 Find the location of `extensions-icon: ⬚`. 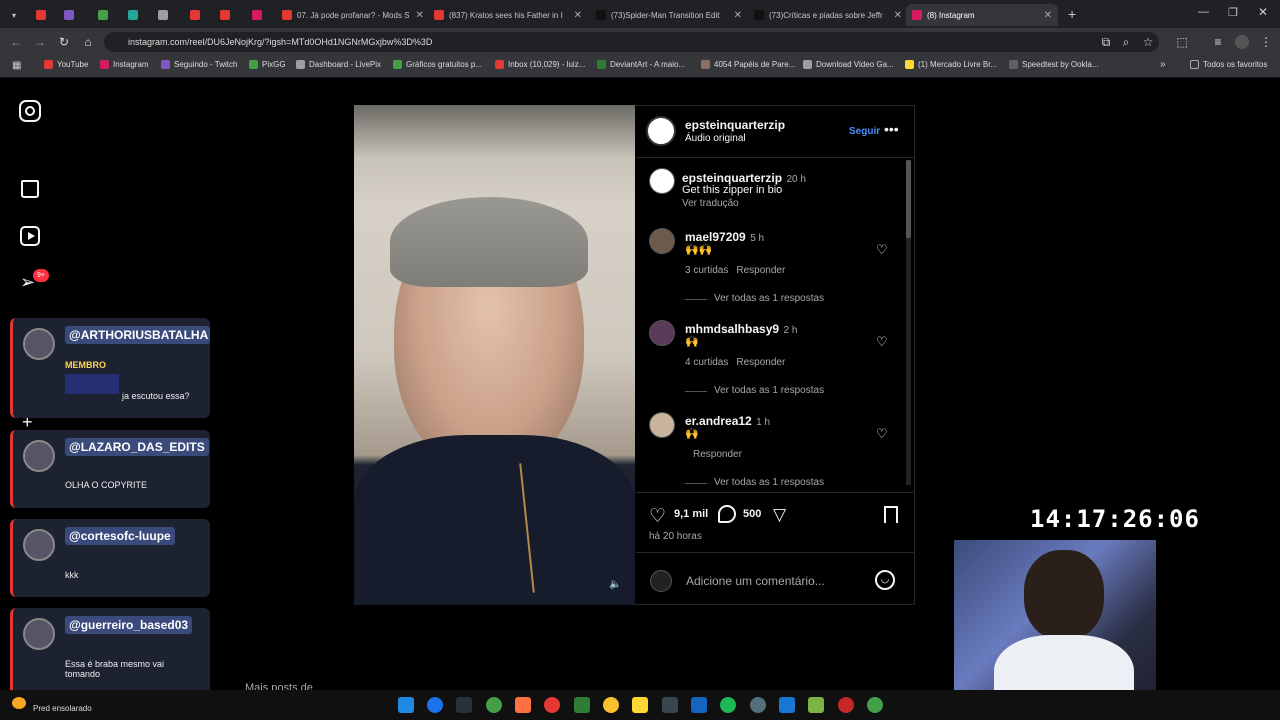

extensions-icon: ⬚ is located at coordinates (1182, 42).